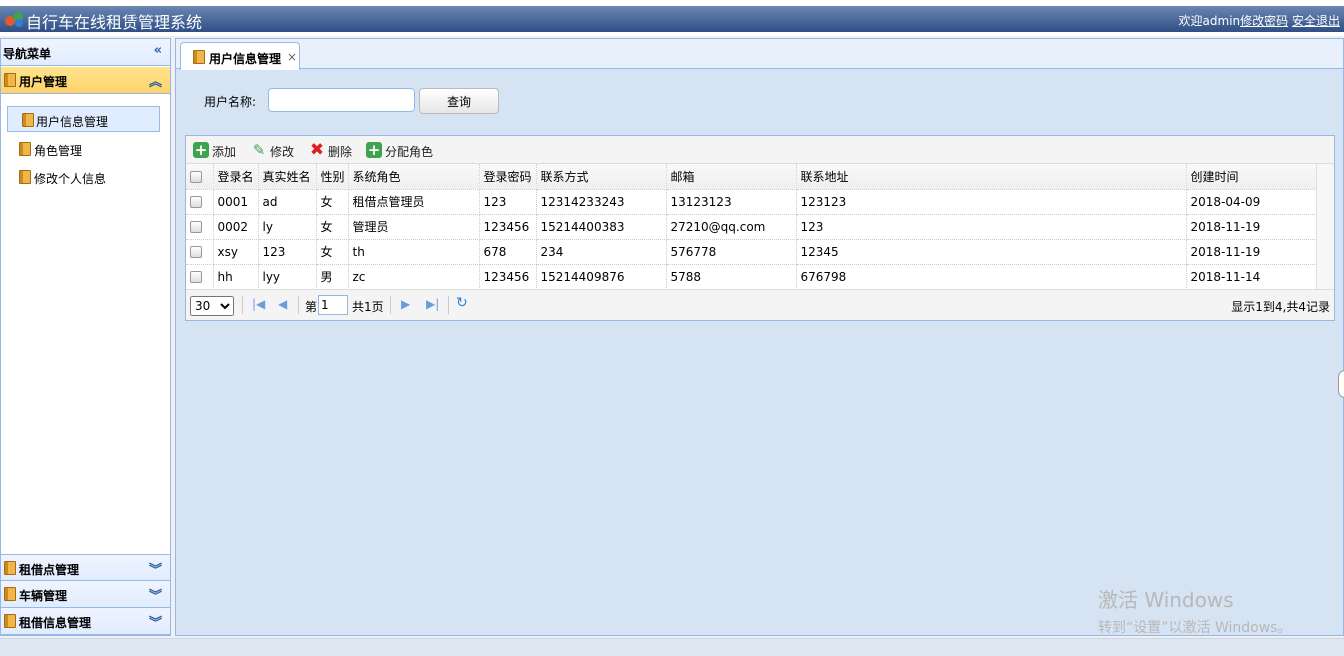 This screenshot has height=656, width=1344. I want to click on column-header: 登录密码, so click(508, 177).